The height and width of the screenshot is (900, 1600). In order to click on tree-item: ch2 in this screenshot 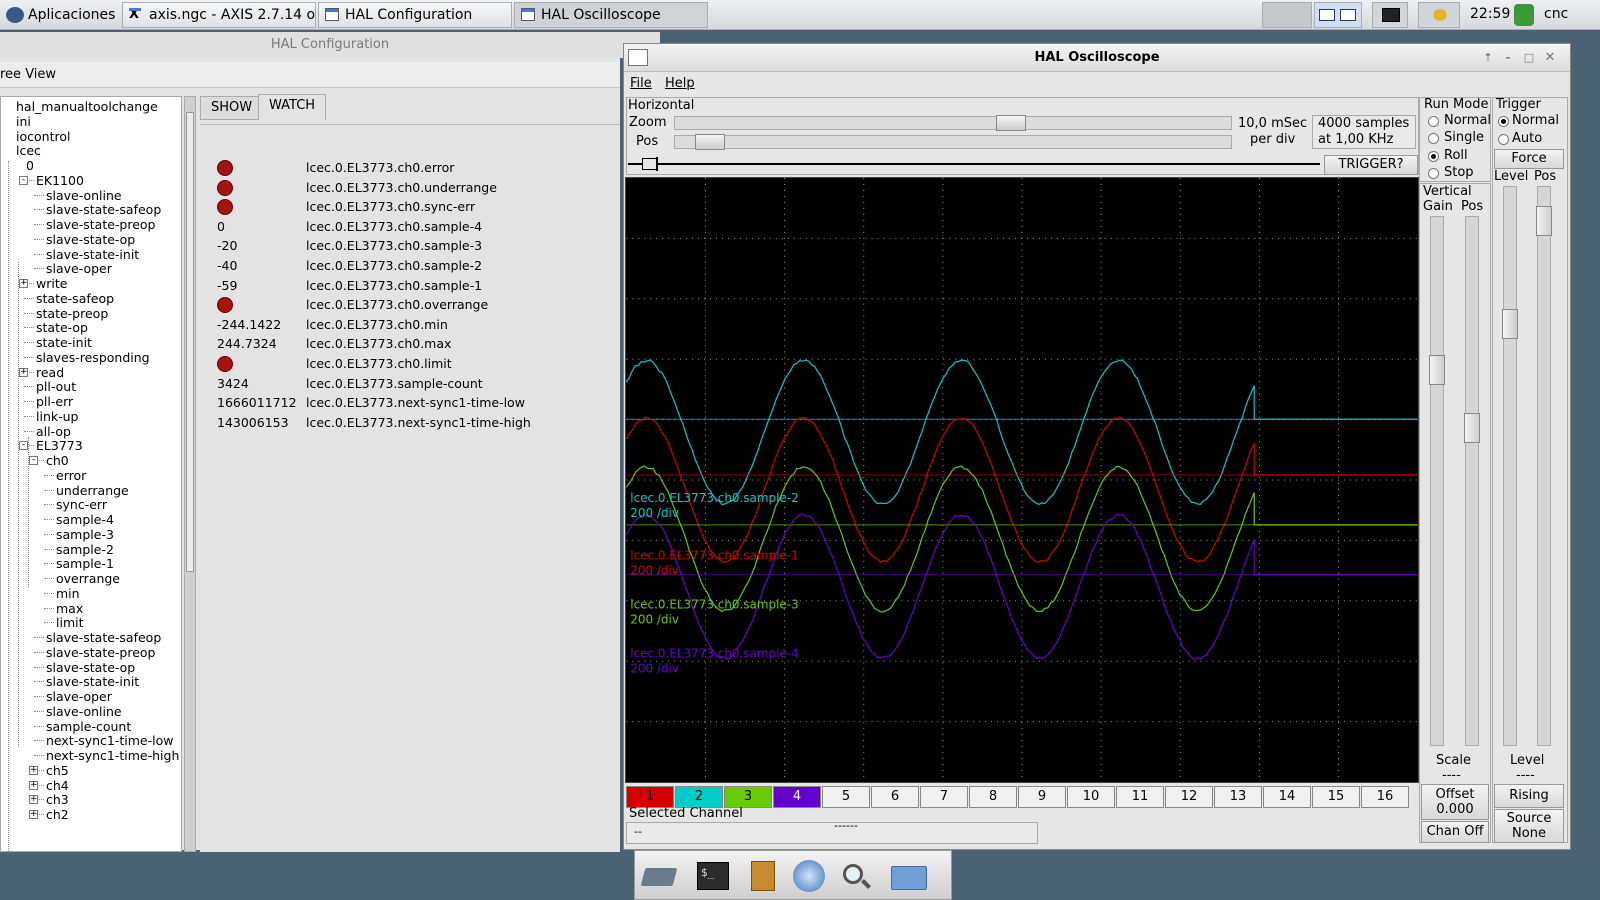, I will do `click(57, 814)`.